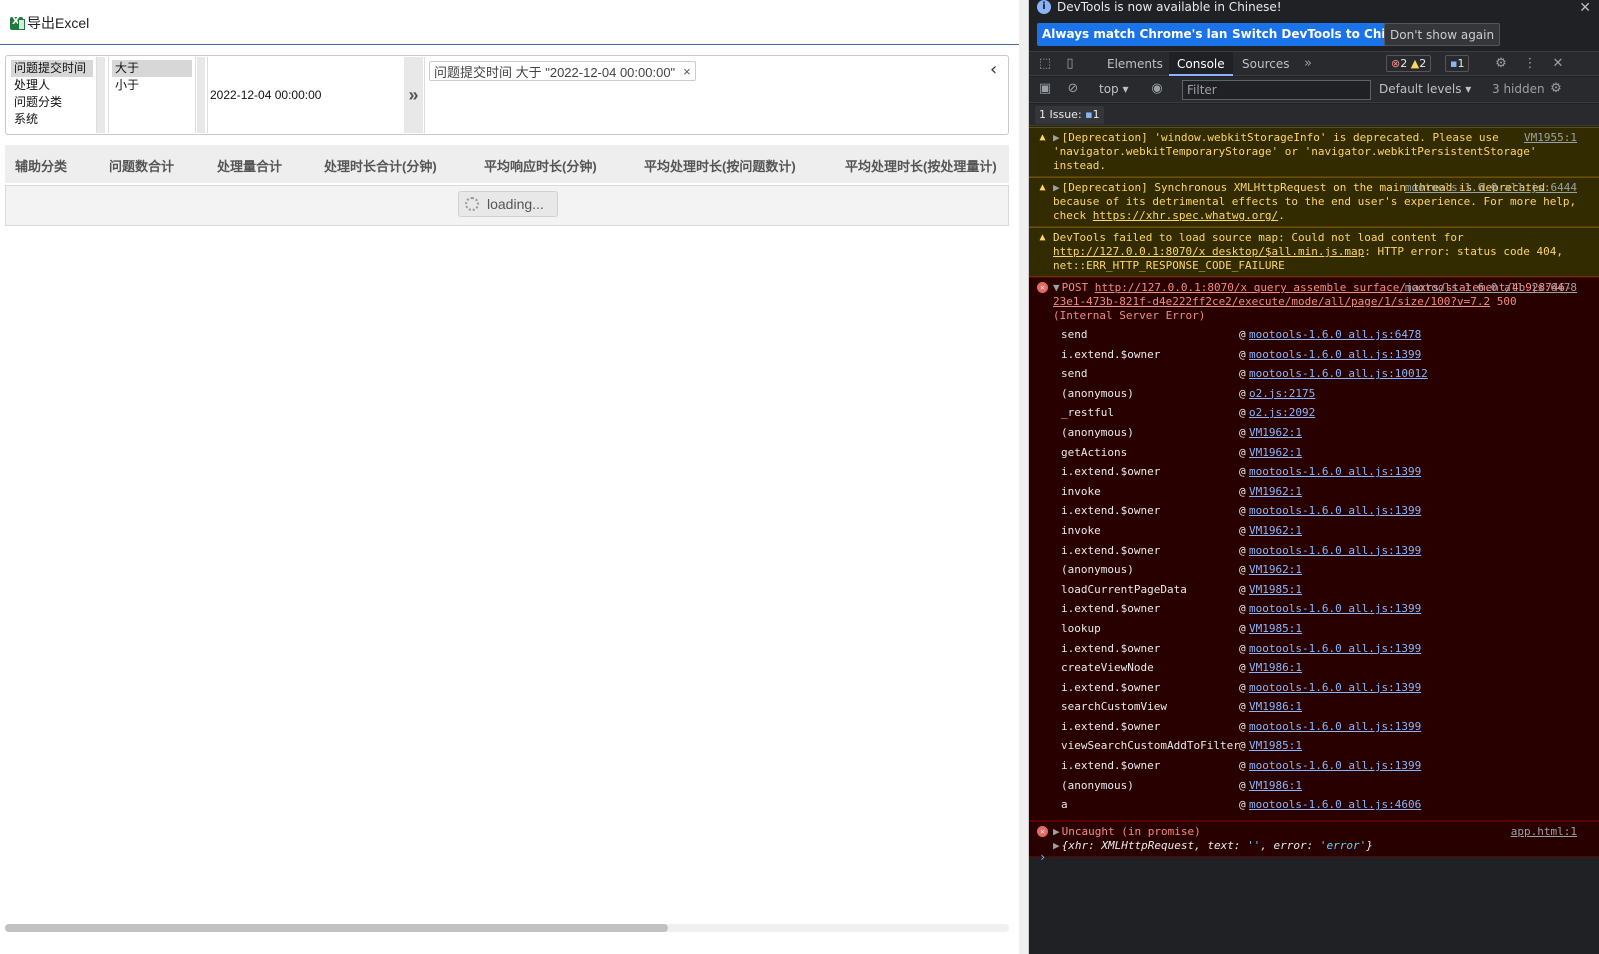 This screenshot has width=1599, height=954. I want to click on frame-location-link: mootools-1.6.0 all.js:6478, so click(1335, 335).